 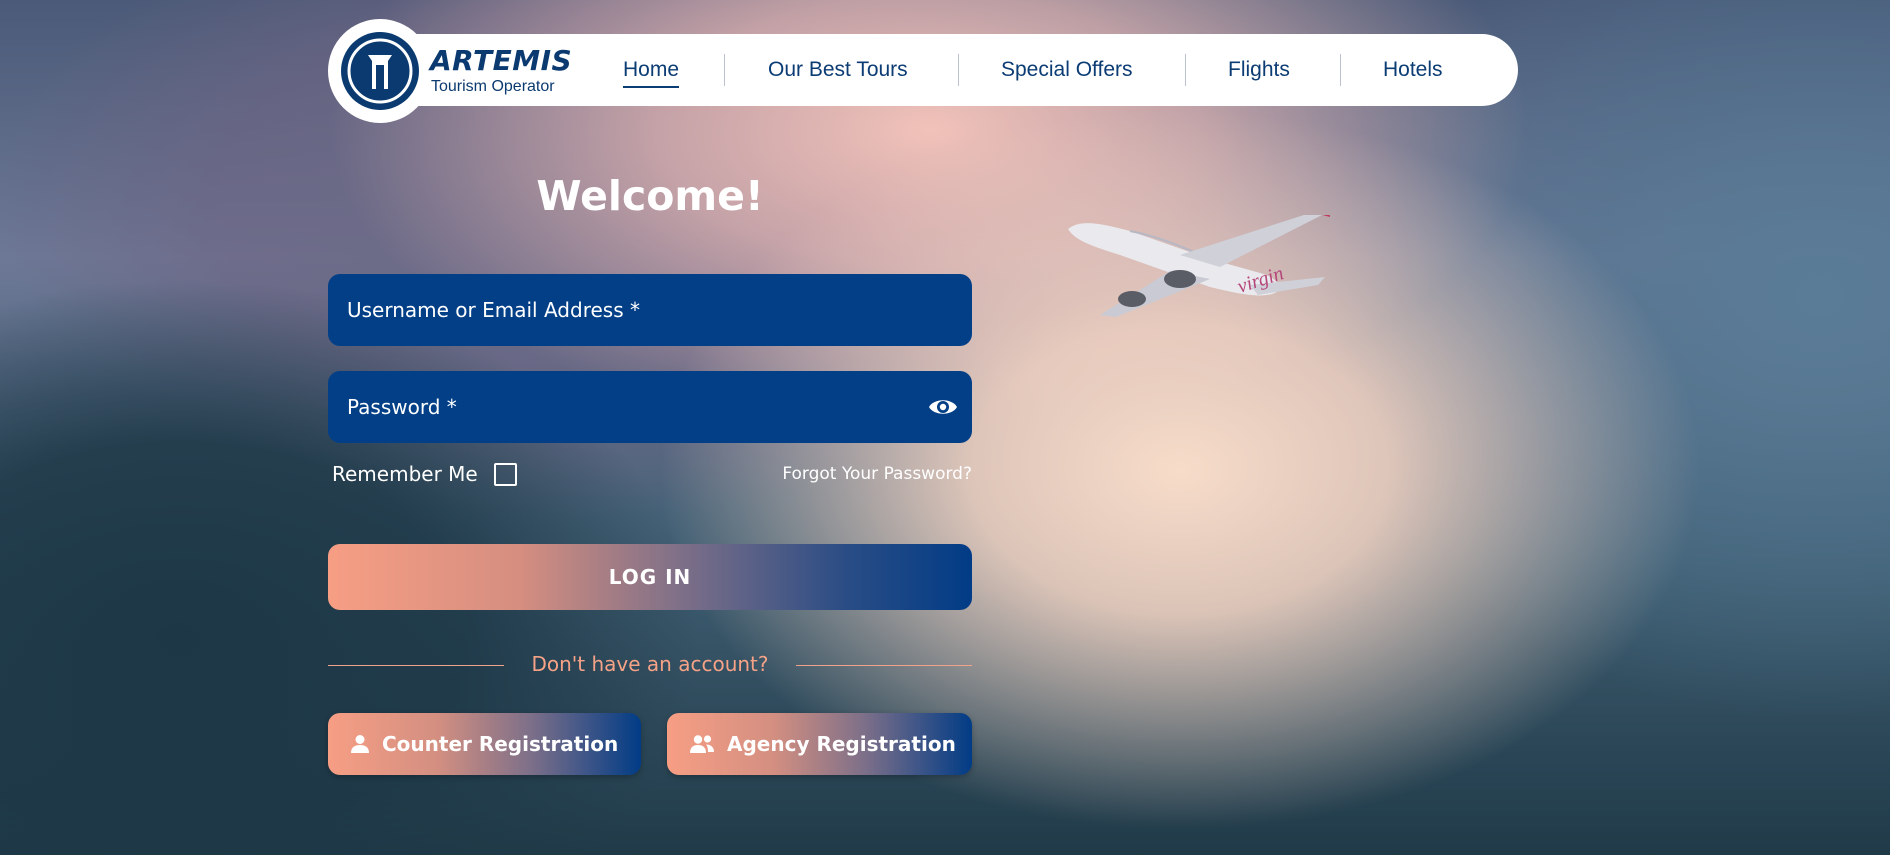 I want to click on agency-registration-button: Agency Registration, so click(x=819, y=744).